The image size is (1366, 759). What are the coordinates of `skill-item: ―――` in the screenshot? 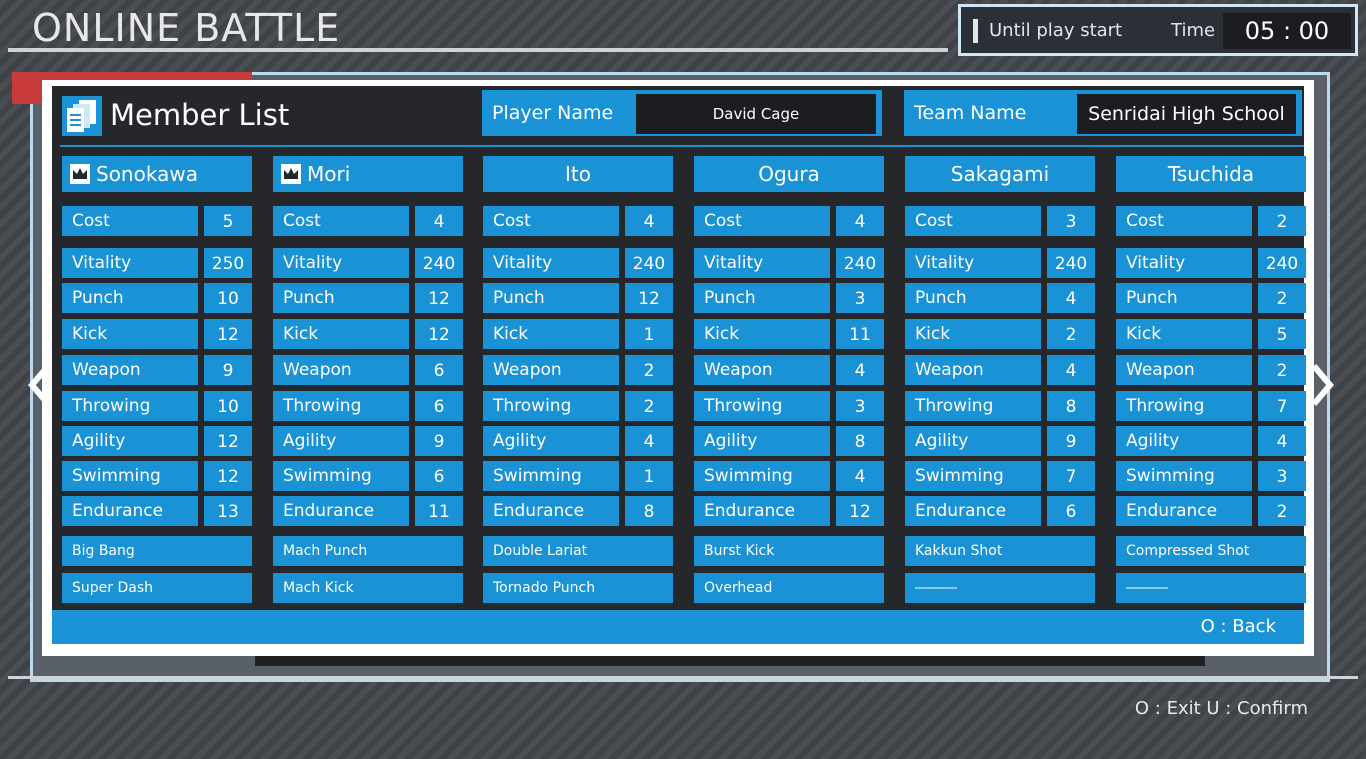 It's located at (1211, 588).